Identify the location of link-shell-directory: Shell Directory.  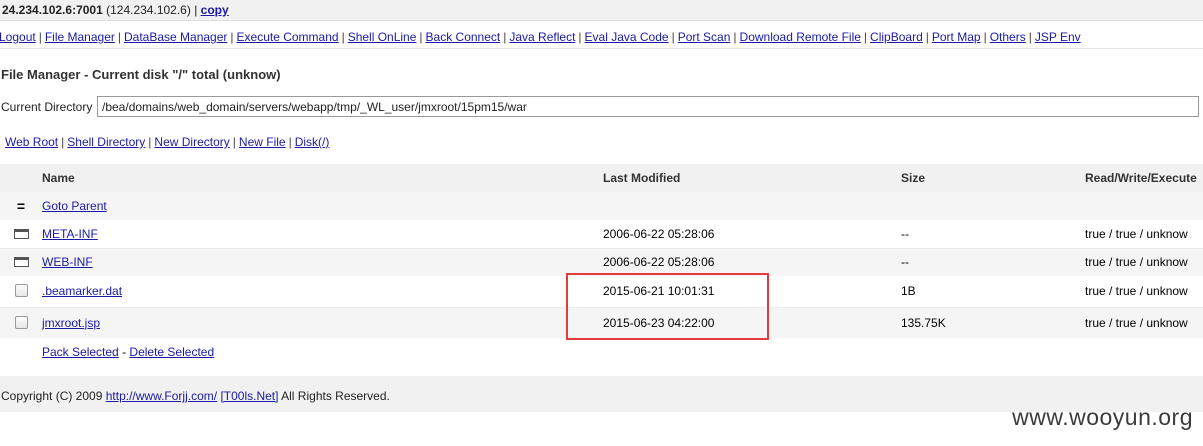
(106, 142).